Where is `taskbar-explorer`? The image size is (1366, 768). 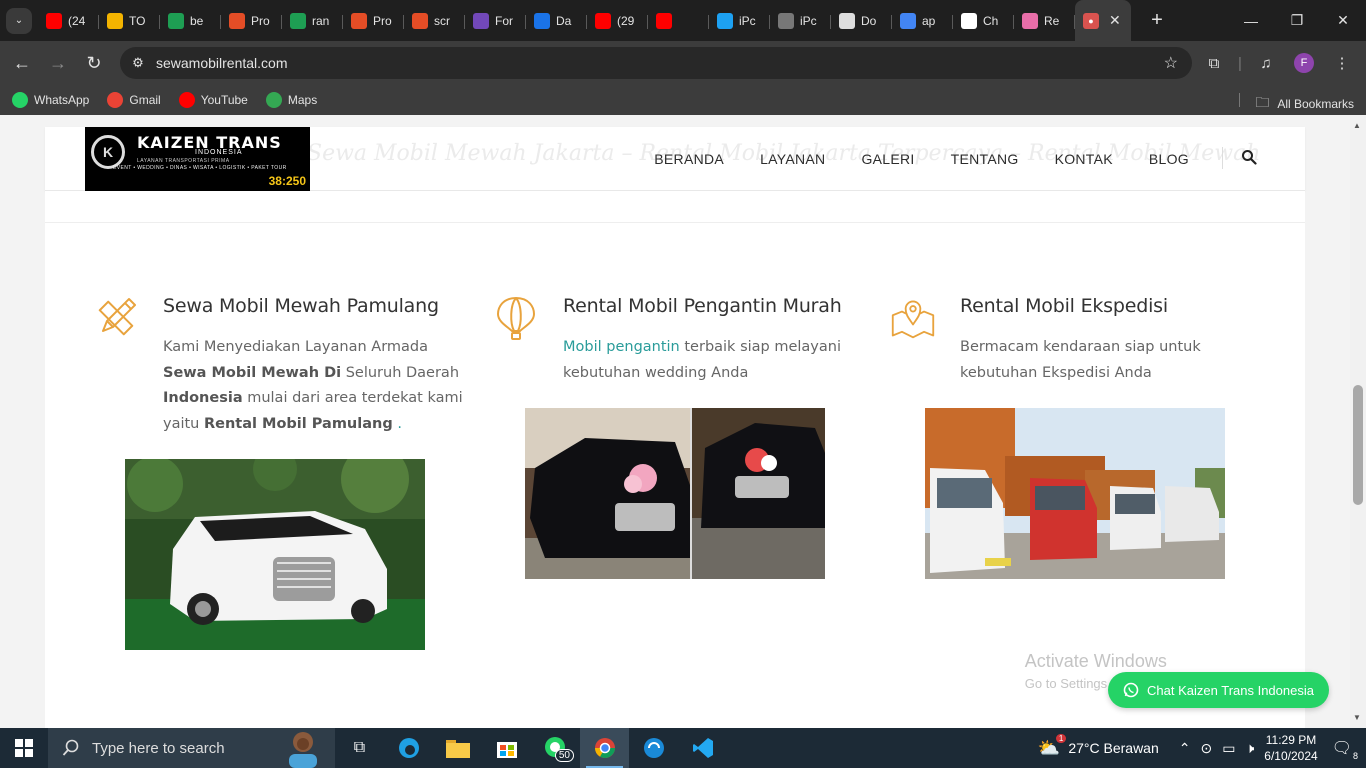
taskbar-explorer is located at coordinates (457, 748).